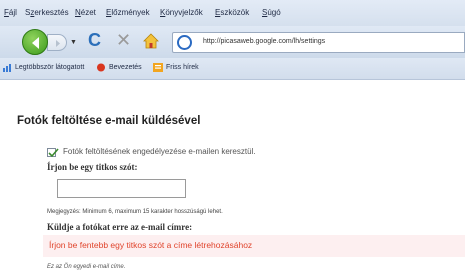  What do you see at coordinates (94, 40) in the screenshot?
I see `reload-icon: C` at bounding box center [94, 40].